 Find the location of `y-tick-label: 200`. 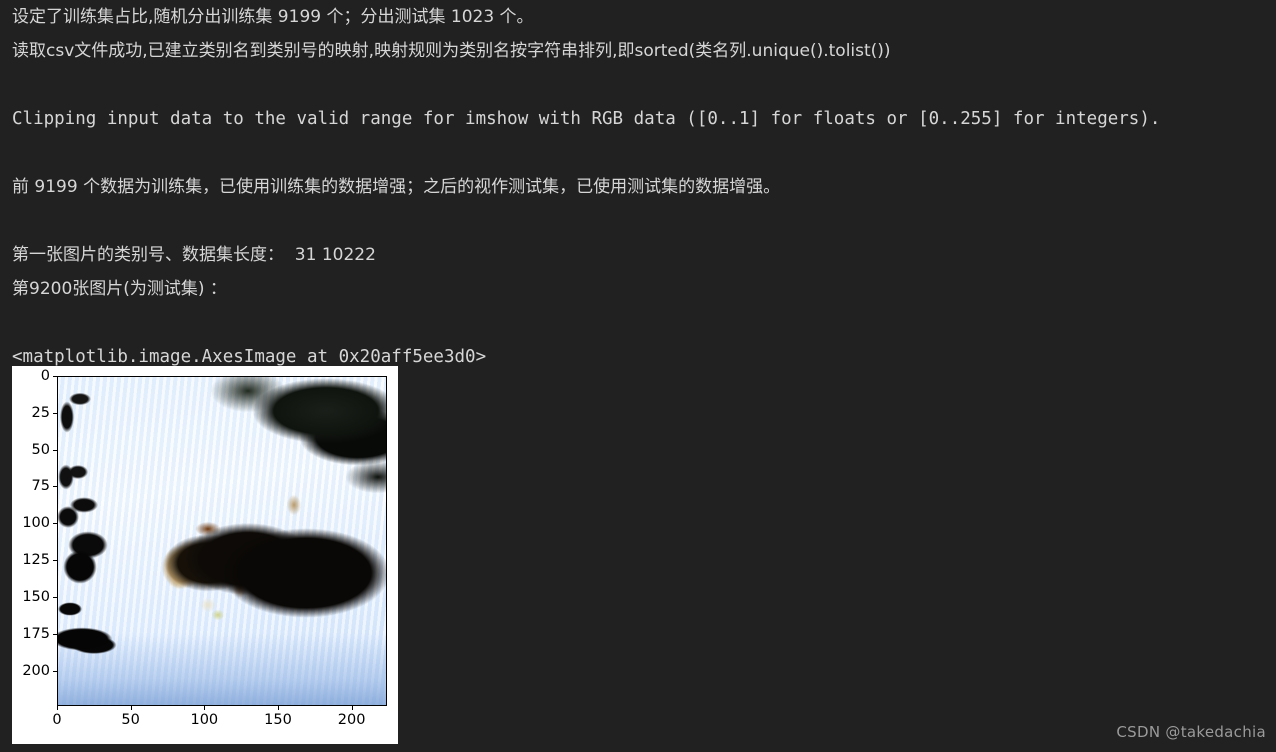

y-tick-label: 200 is located at coordinates (36, 670).